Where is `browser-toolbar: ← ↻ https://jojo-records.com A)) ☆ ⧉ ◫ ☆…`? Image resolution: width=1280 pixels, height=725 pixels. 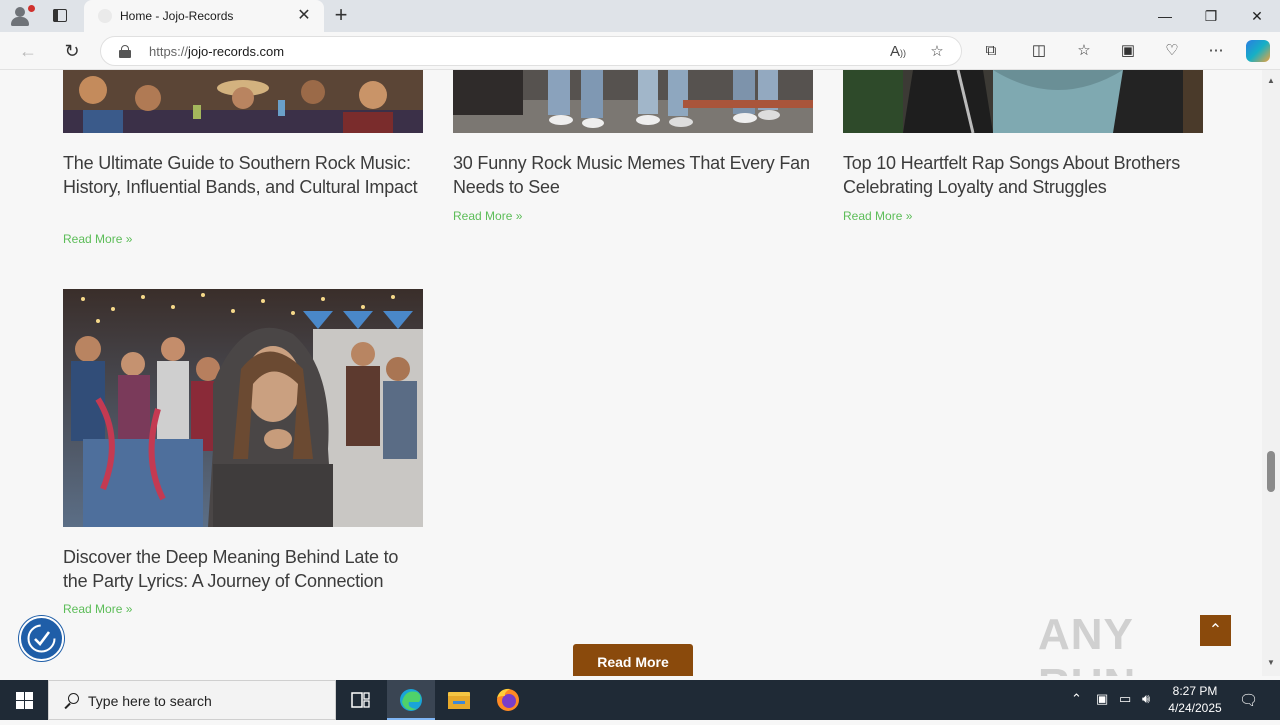 browser-toolbar: ← ↻ https://jojo-records.com A)) ☆ ⧉ ◫ ☆… is located at coordinates (640, 51).